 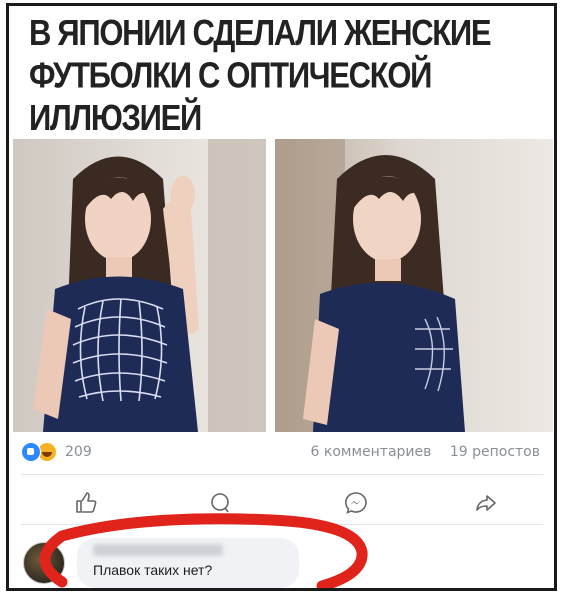 I want to click on actions-divider, so click(x=282, y=524).